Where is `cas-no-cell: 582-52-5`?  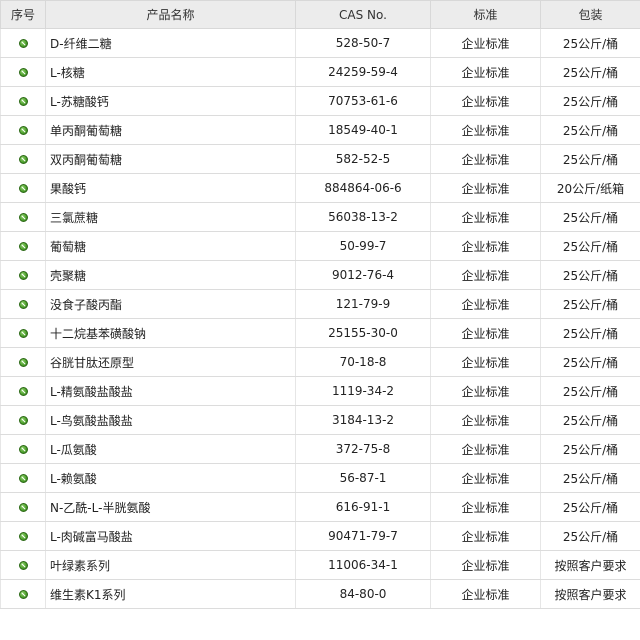 cas-no-cell: 582-52-5 is located at coordinates (363, 159).